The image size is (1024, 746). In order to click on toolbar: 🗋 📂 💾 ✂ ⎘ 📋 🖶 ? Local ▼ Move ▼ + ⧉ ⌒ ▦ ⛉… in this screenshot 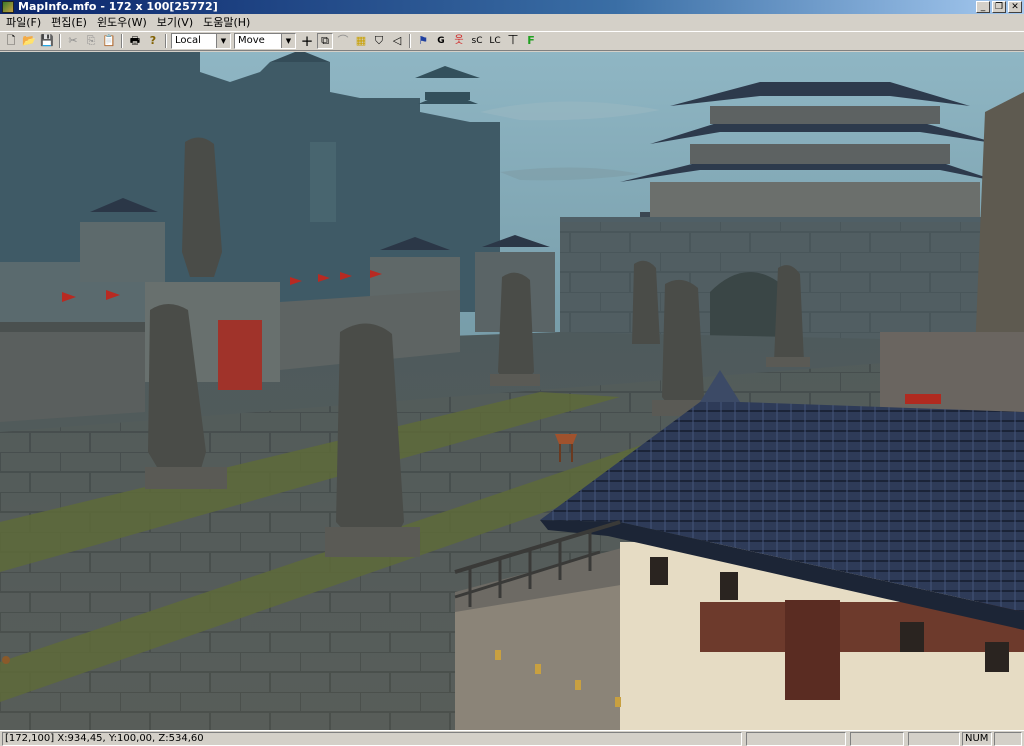, I will do `click(512, 41)`.